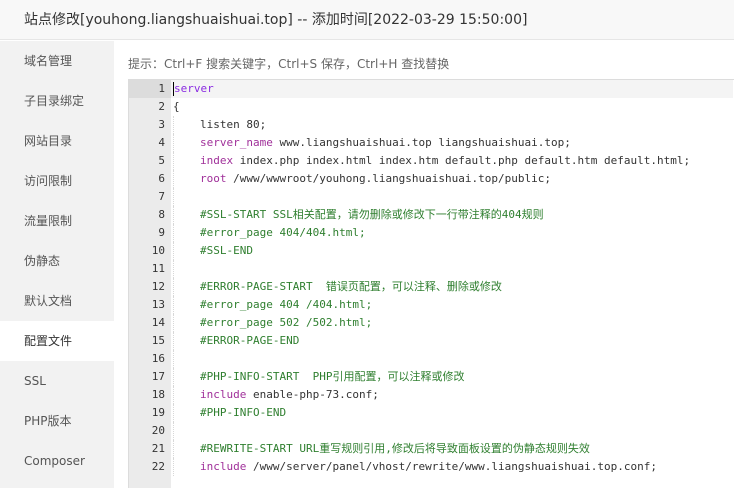 This screenshot has height=488, width=734. I want to click on code-line: 17 #PHP-INFO-START PHP引用配置，可以注释或修改, so click(431, 377).